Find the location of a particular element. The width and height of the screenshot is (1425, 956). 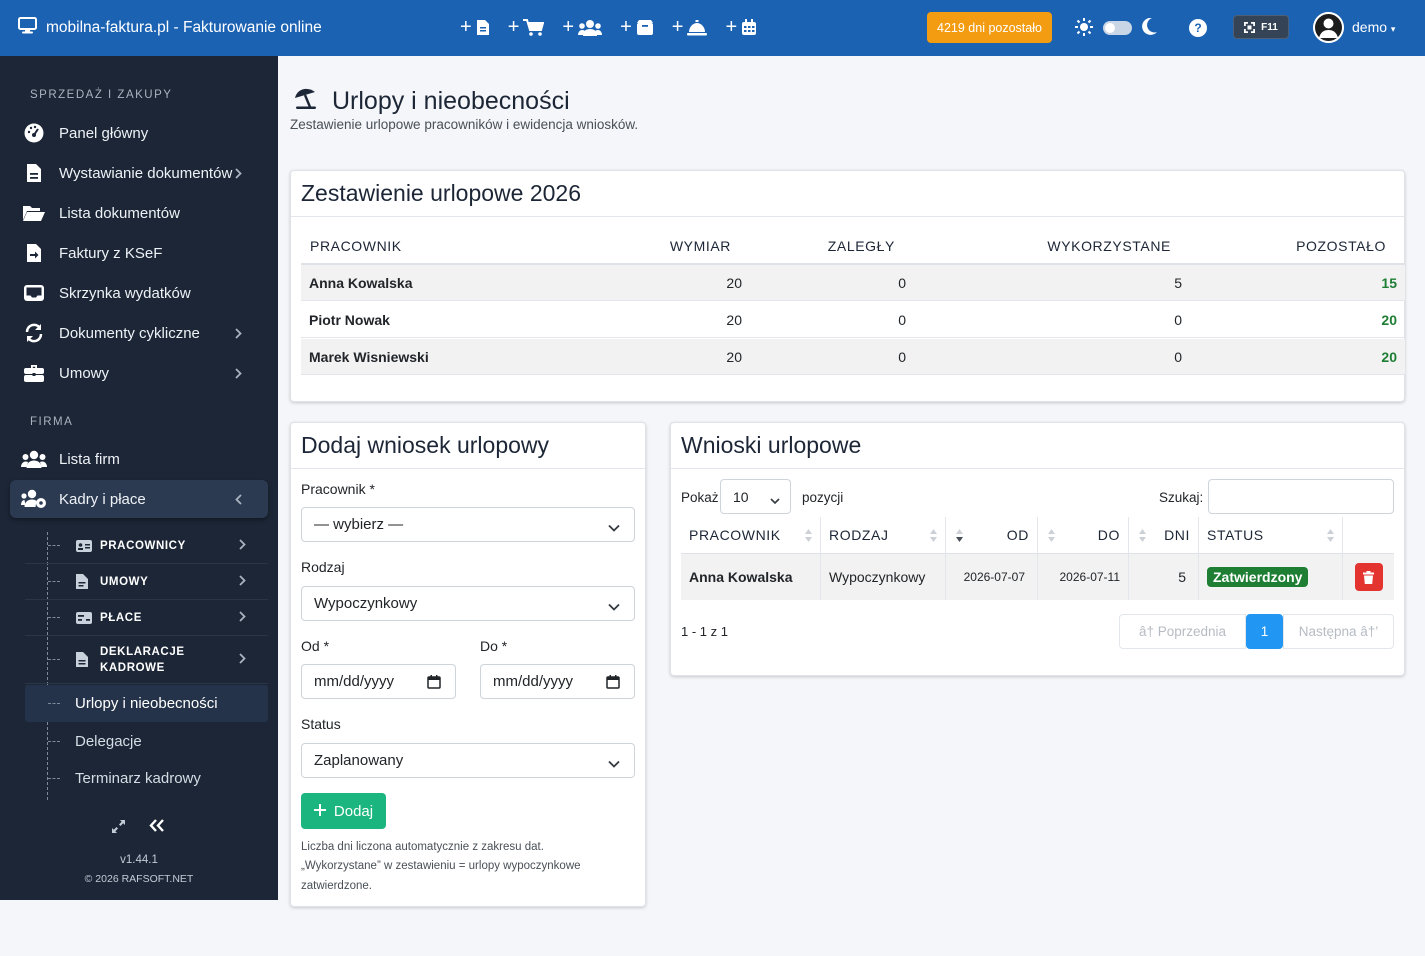

type-select: Wypoczynkowy is located at coordinates (468, 603).